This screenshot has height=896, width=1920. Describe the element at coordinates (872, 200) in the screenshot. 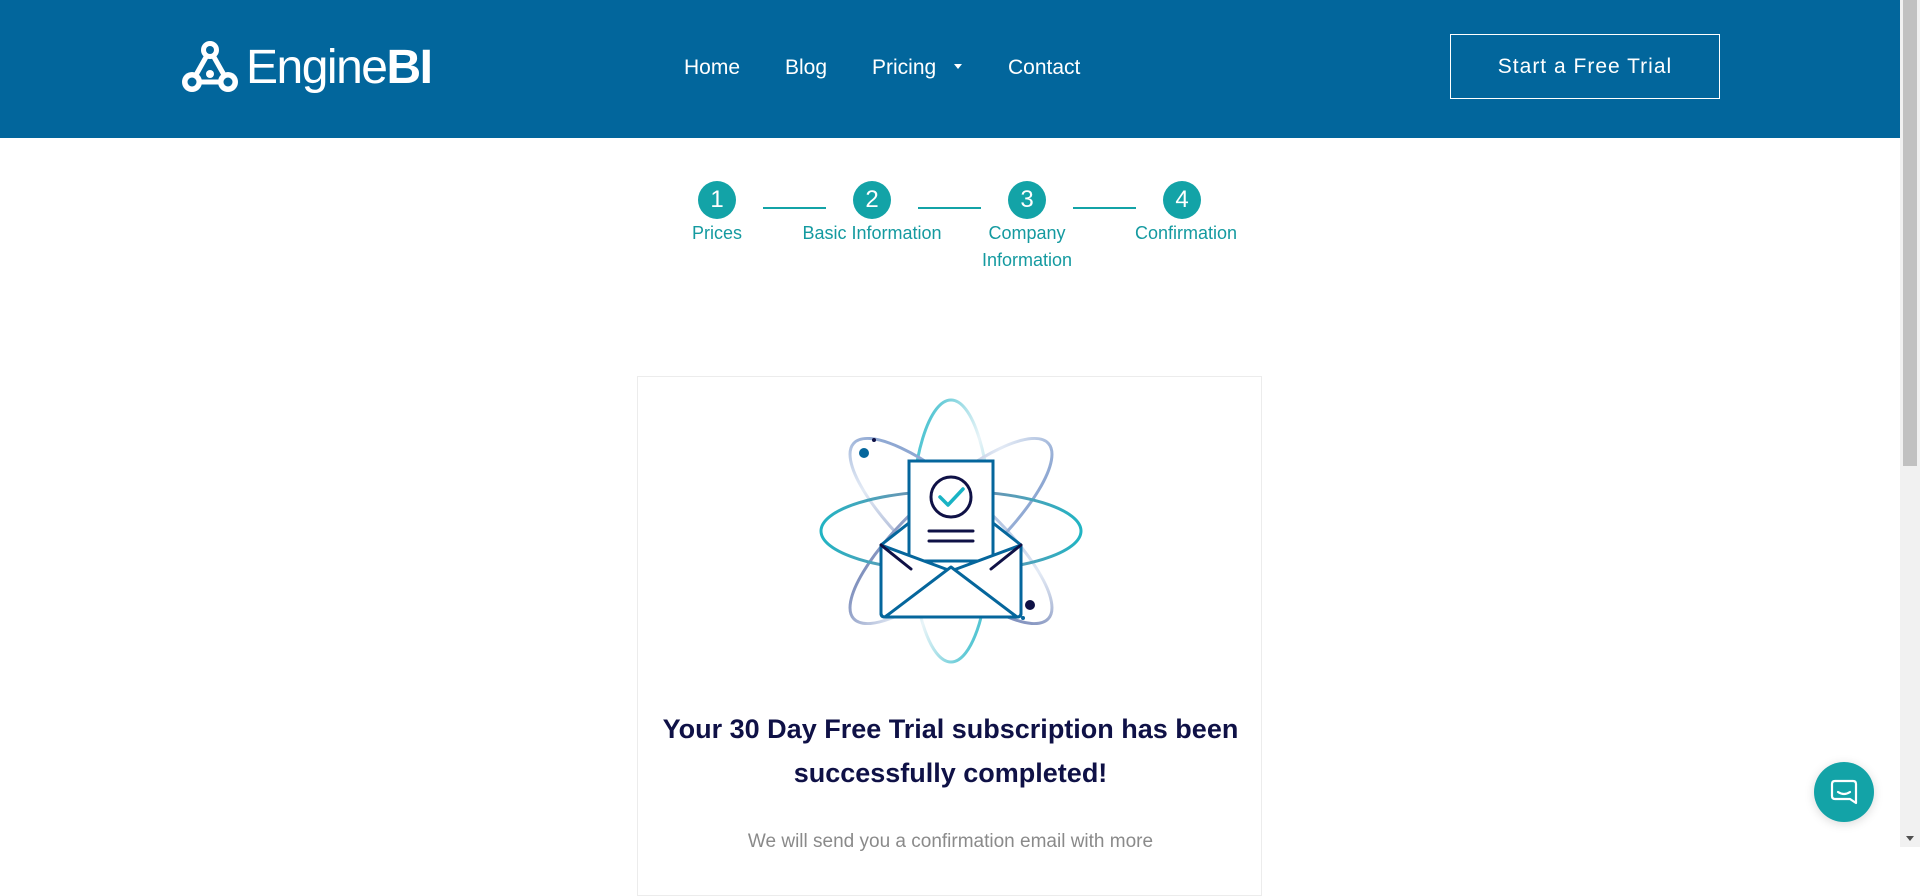

I see `step-2-number: 2` at that location.